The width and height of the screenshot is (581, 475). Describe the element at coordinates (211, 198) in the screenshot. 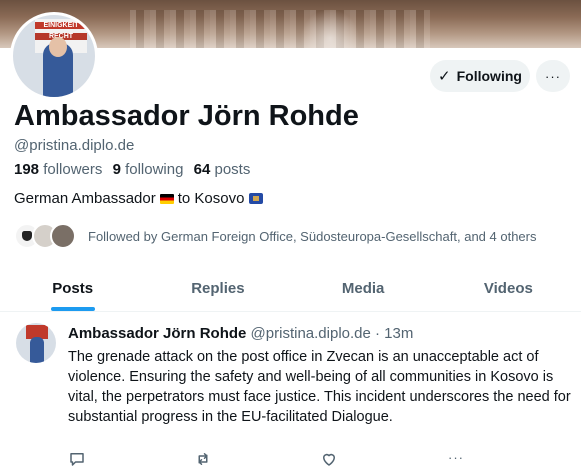

I see `bio-text-end: to Kosovo` at that location.